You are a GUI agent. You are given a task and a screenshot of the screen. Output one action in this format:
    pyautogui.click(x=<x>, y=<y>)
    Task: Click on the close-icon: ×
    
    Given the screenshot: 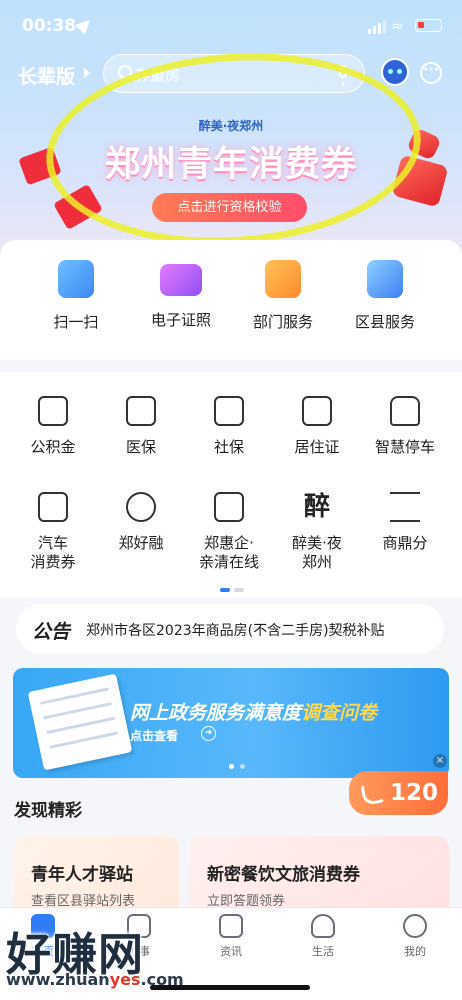 What is the action you would take?
    pyautogui.click(x=440, y=761)
    